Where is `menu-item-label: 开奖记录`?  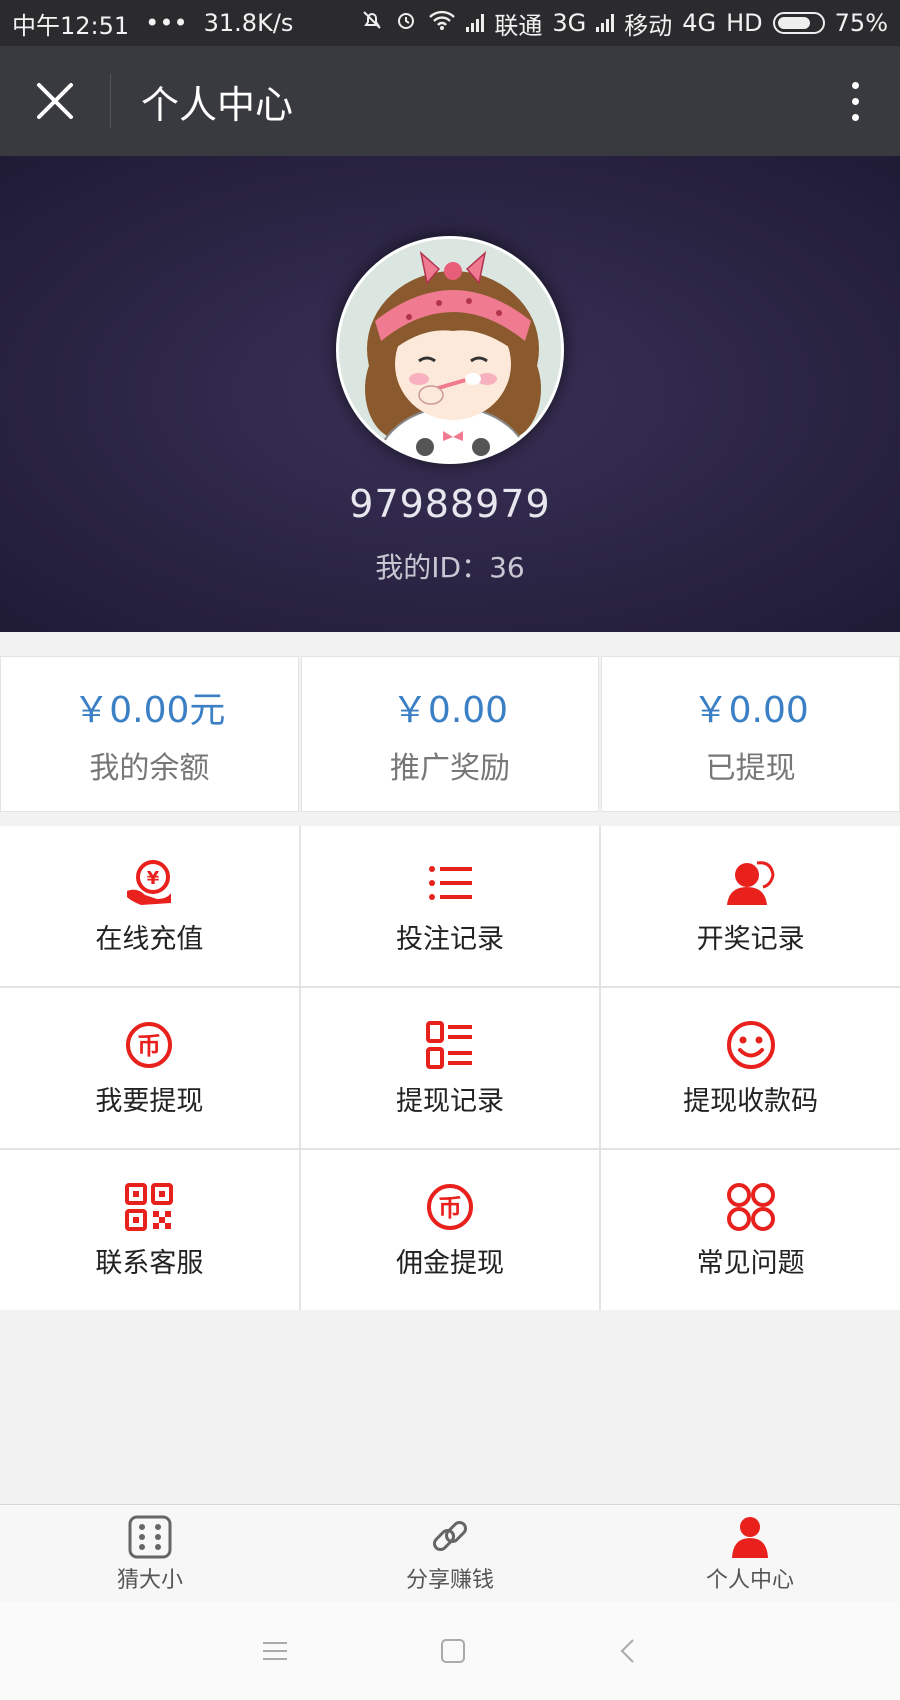
menu-item-label: 开奖记录 is located at coordinates (750, 939).